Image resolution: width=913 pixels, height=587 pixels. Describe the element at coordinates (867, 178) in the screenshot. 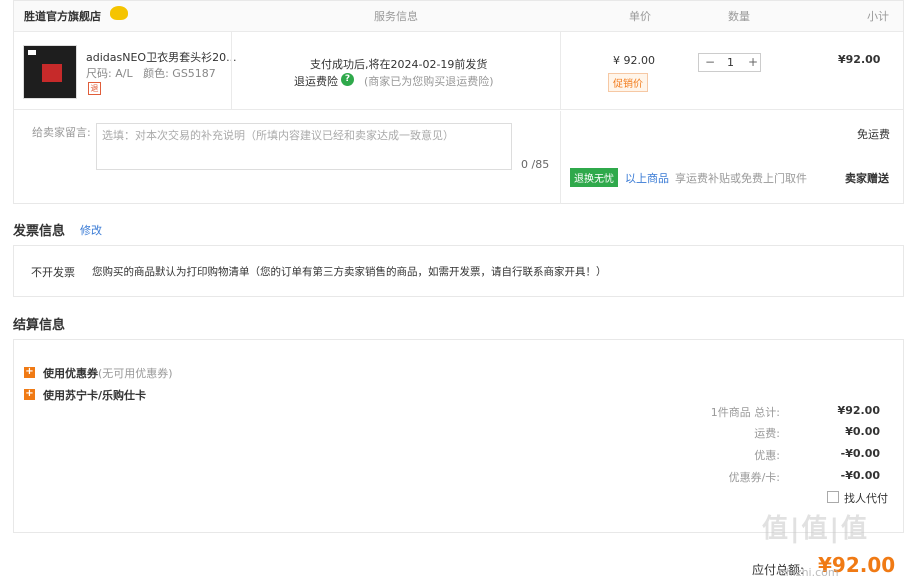

I see `seller-gift: 卖家赠送` at that location.